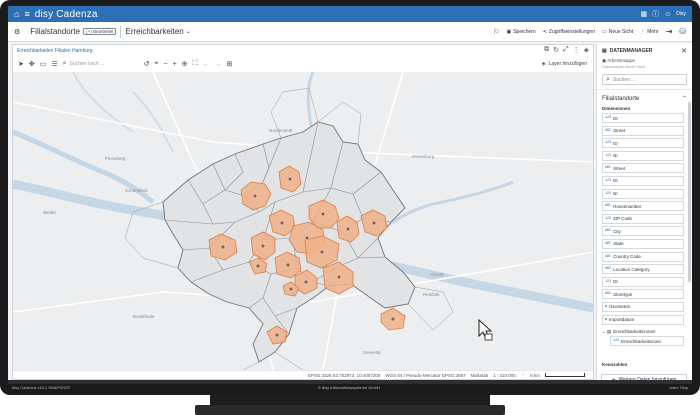 The height and width of the screenshot is (415, 700). Describe the element at coordinates (682, 31) in the screenshot. I see `database-icon: ⛁` at that location.